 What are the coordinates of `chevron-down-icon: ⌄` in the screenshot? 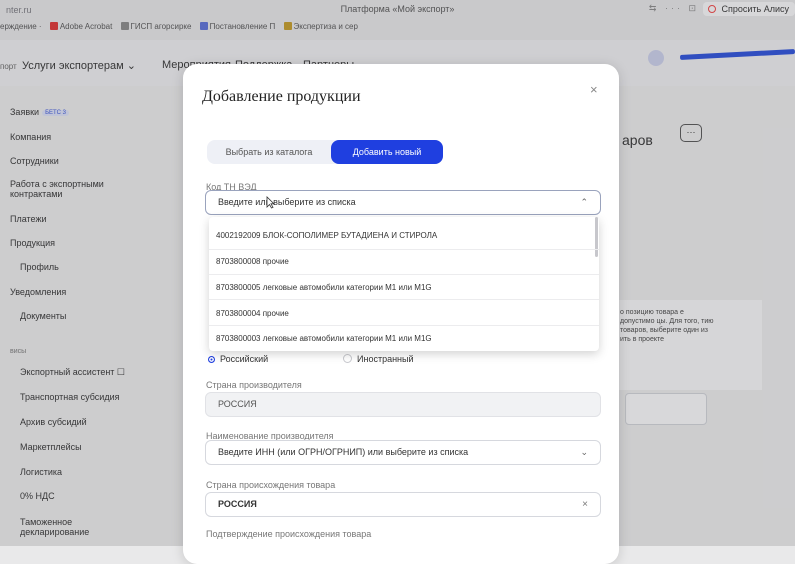 It's located at (584, 452).